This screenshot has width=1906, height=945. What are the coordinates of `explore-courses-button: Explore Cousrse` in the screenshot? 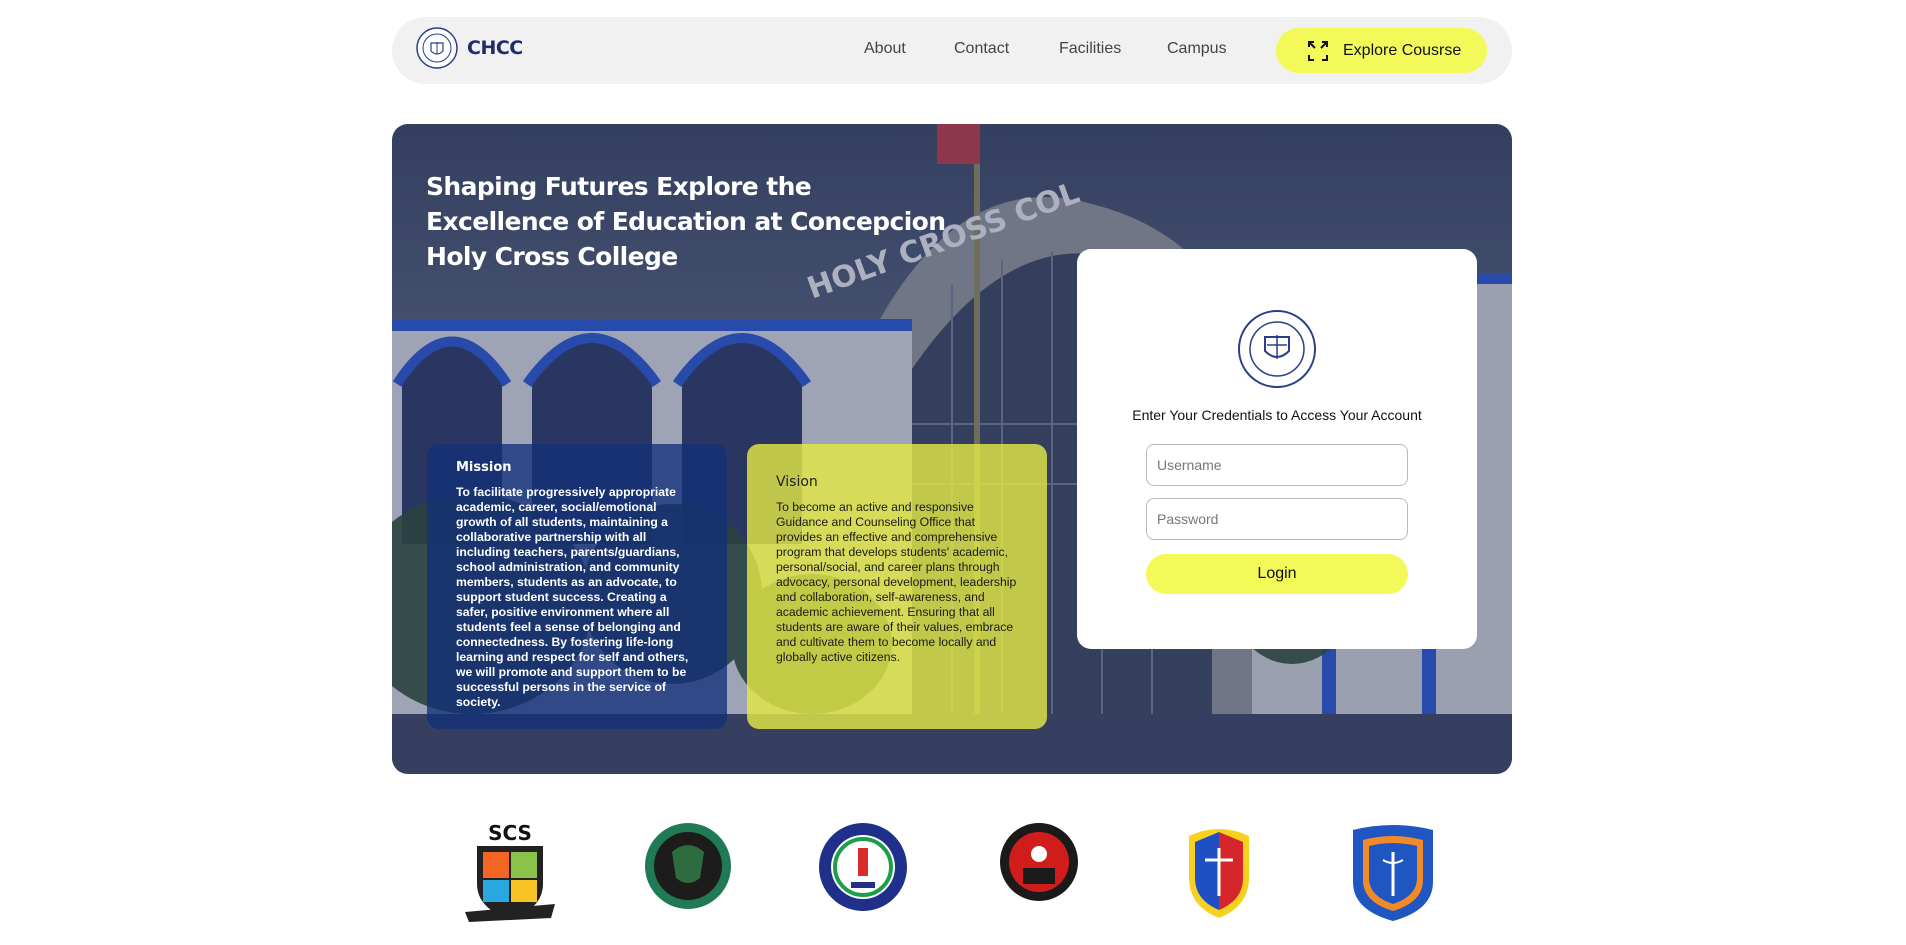 It's located at (1381, 50).